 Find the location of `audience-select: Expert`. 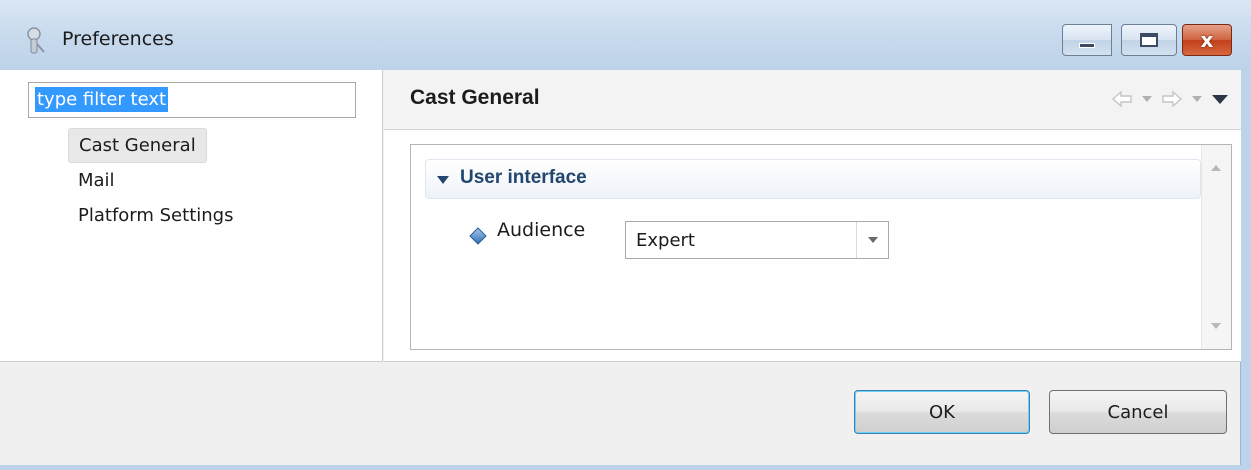

audience-select: Expert is located at coordinates (757, 240).